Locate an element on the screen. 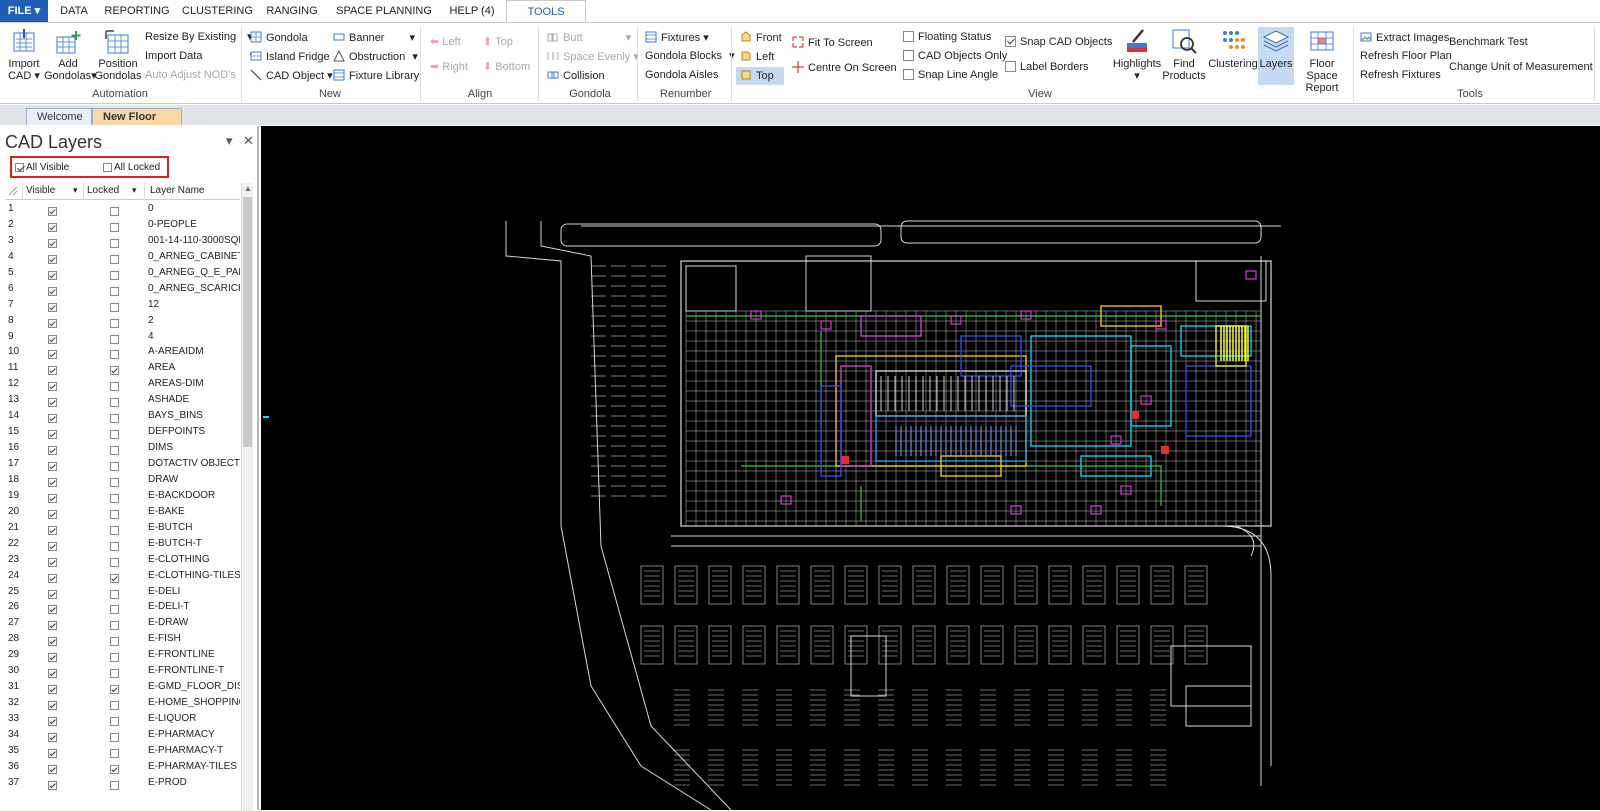 The image size is (1600, 811). layer-row: 32 E-HOME_SHOPPING is located at coordinates (122, 703).